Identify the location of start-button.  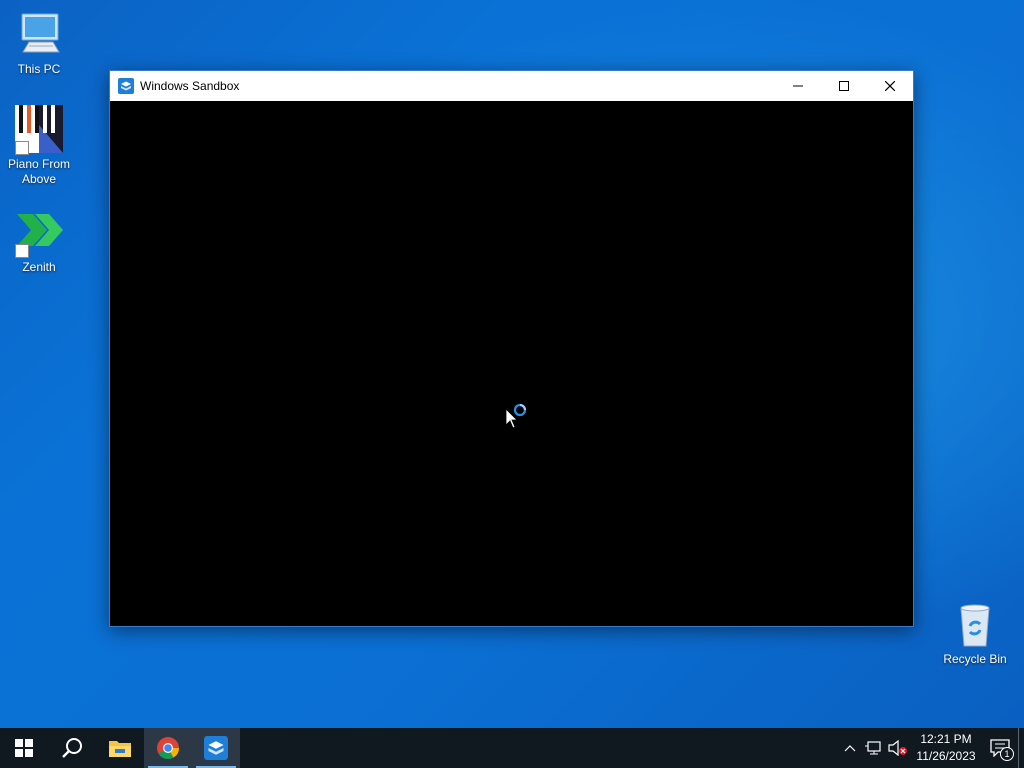
(24, 748).